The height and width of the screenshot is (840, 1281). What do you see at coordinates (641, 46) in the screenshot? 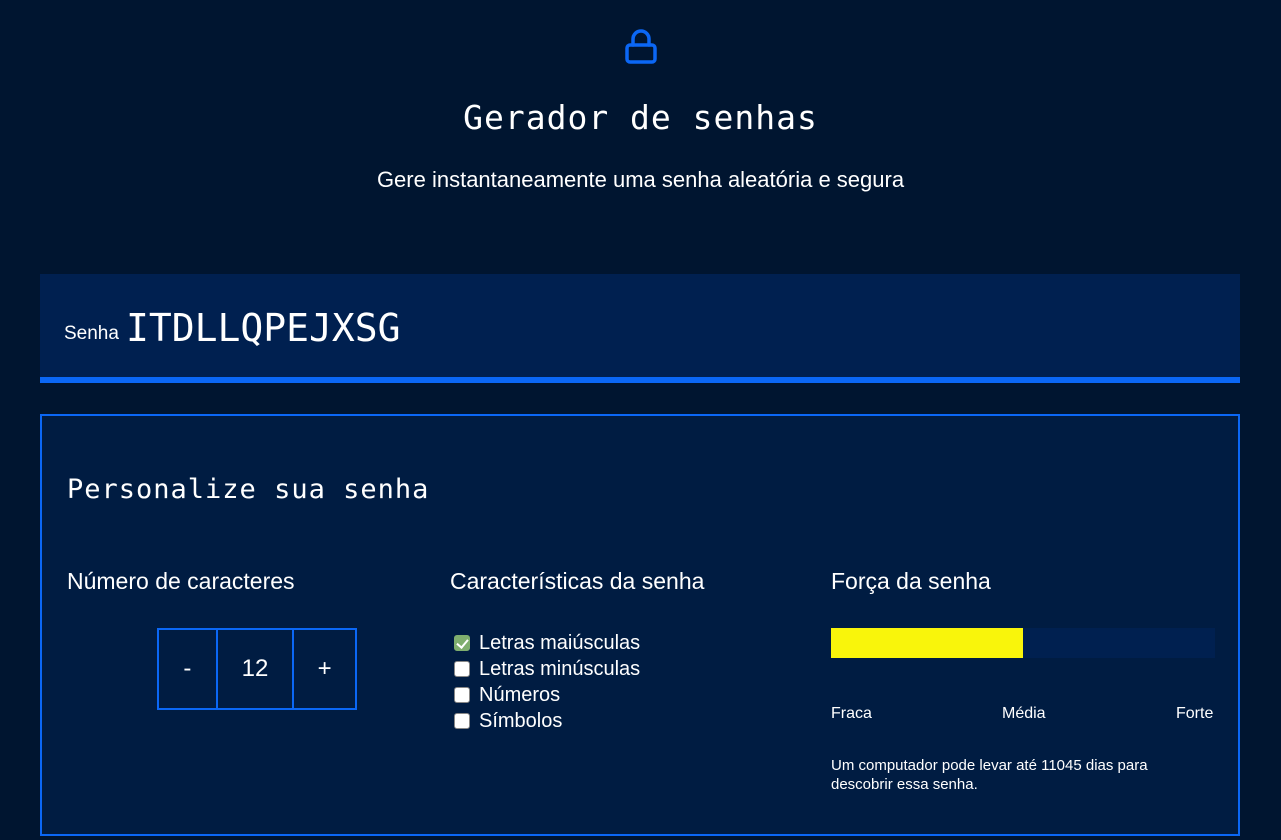
I see `lock-icon` at bounding box center [641, 46].